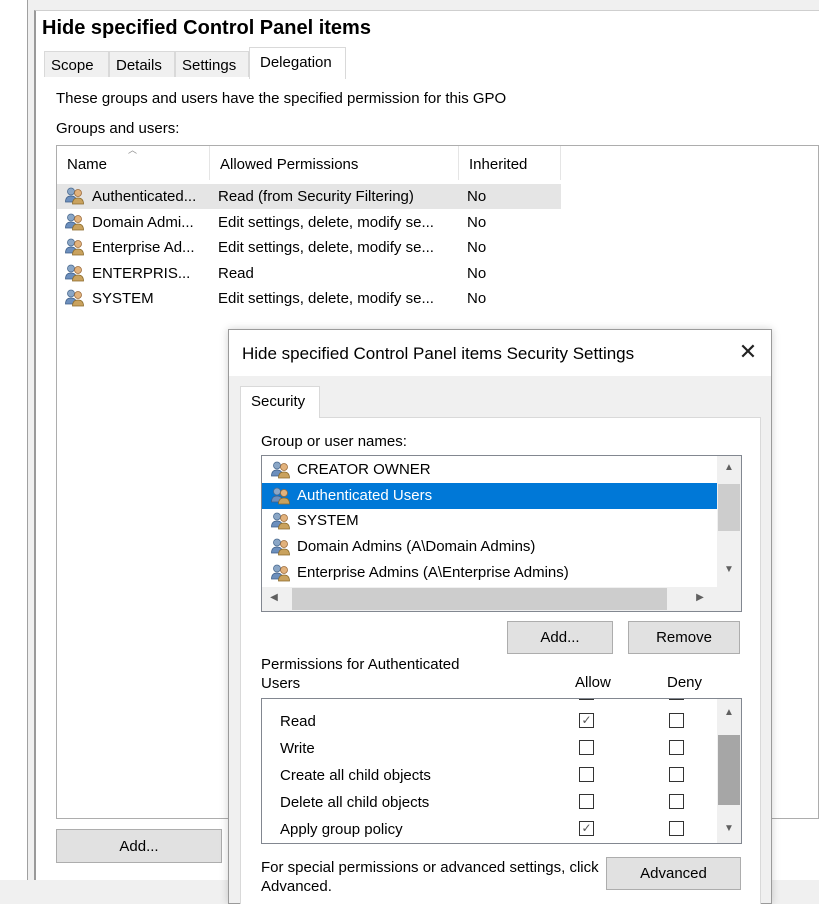 The image size is (819, 904). What do you see at coordinates (684, 637) in the screenshot?
I see `remove-user-button: Remove` at bounding box center [684, 637].